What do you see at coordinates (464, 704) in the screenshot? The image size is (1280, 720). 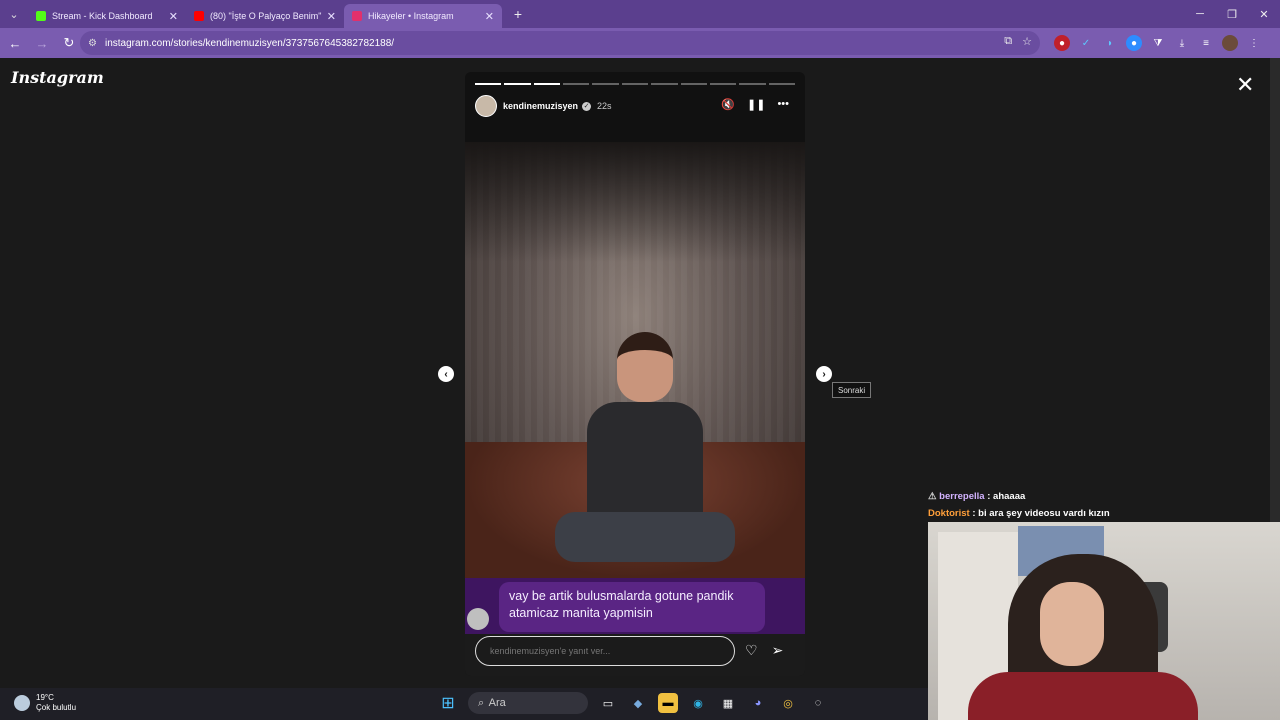 I see `windows-taskbar: 19°C Çok bulutlu ⊞ ⌕ Ara ▭ ◆ ▬ ◉ ▦ ◕ ◎ ◌` at bounding box center [464, 704].